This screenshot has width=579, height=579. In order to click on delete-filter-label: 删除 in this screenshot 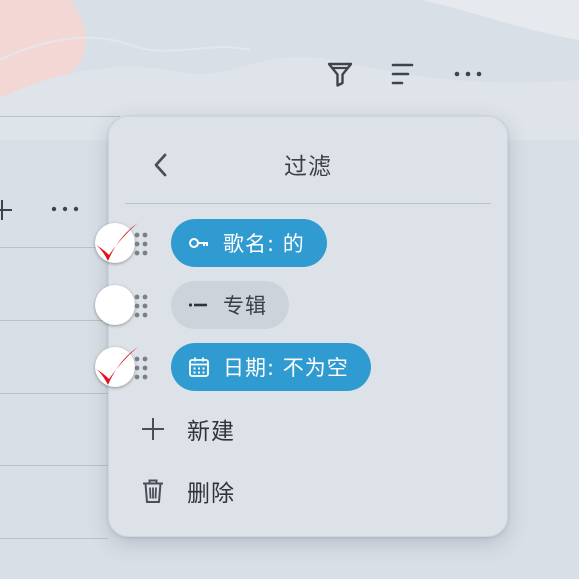, I will do `click(211, 494)`.